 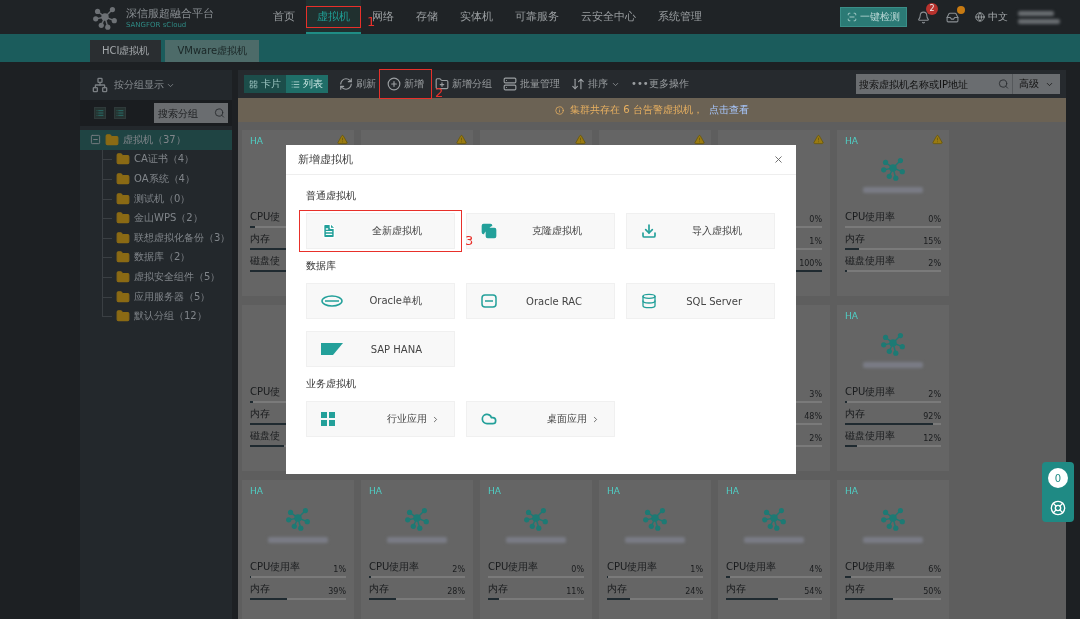 I want to click on metric-value: 12%, so click(x=932, y=438).